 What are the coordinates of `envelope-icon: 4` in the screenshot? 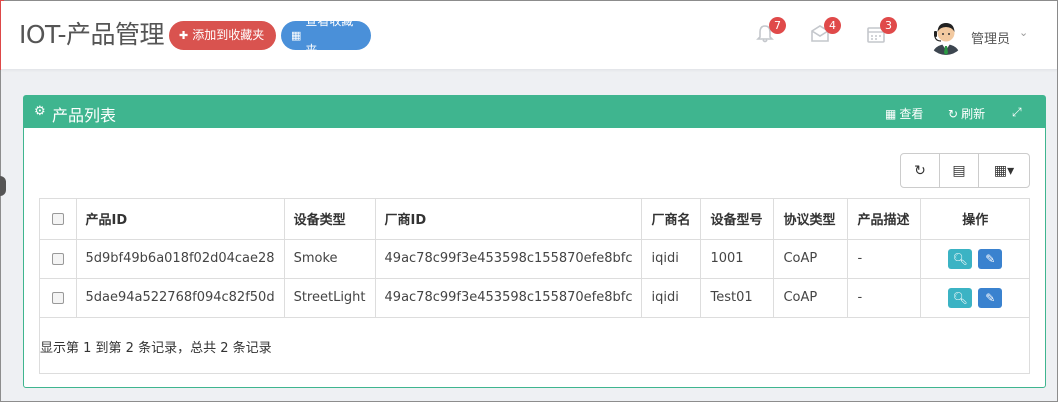 It's located at (824, 33).